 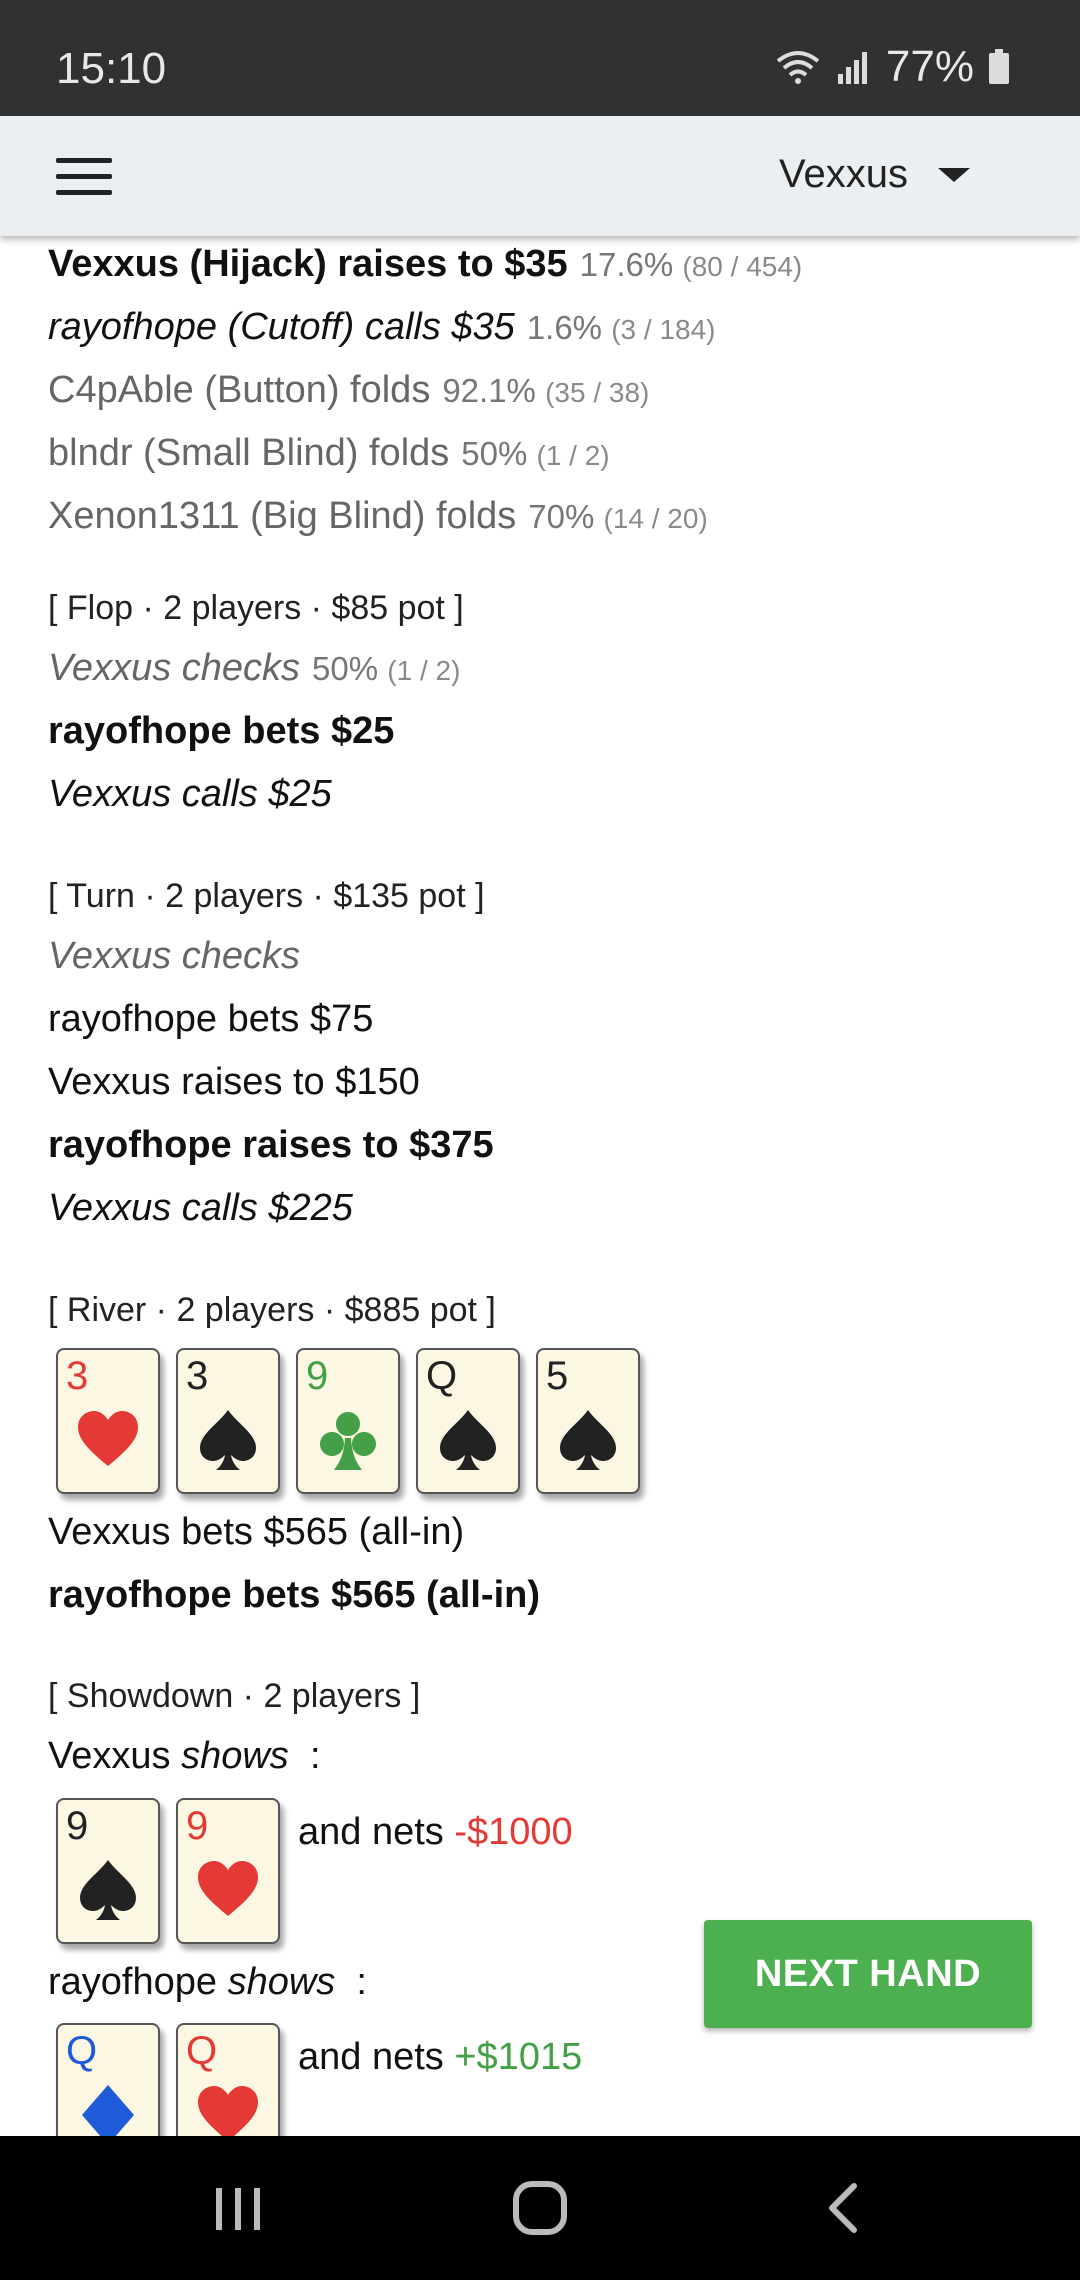 I want to click on action-stat: 17.6% (80 / 454), so click(x=691, y=264).